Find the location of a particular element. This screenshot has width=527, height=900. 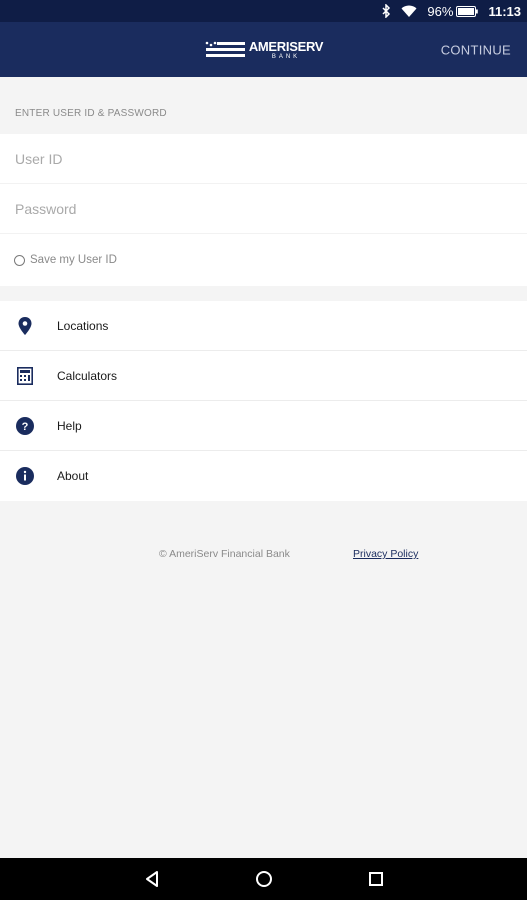

menu-item-label: About is located at coordinates (73, 476).